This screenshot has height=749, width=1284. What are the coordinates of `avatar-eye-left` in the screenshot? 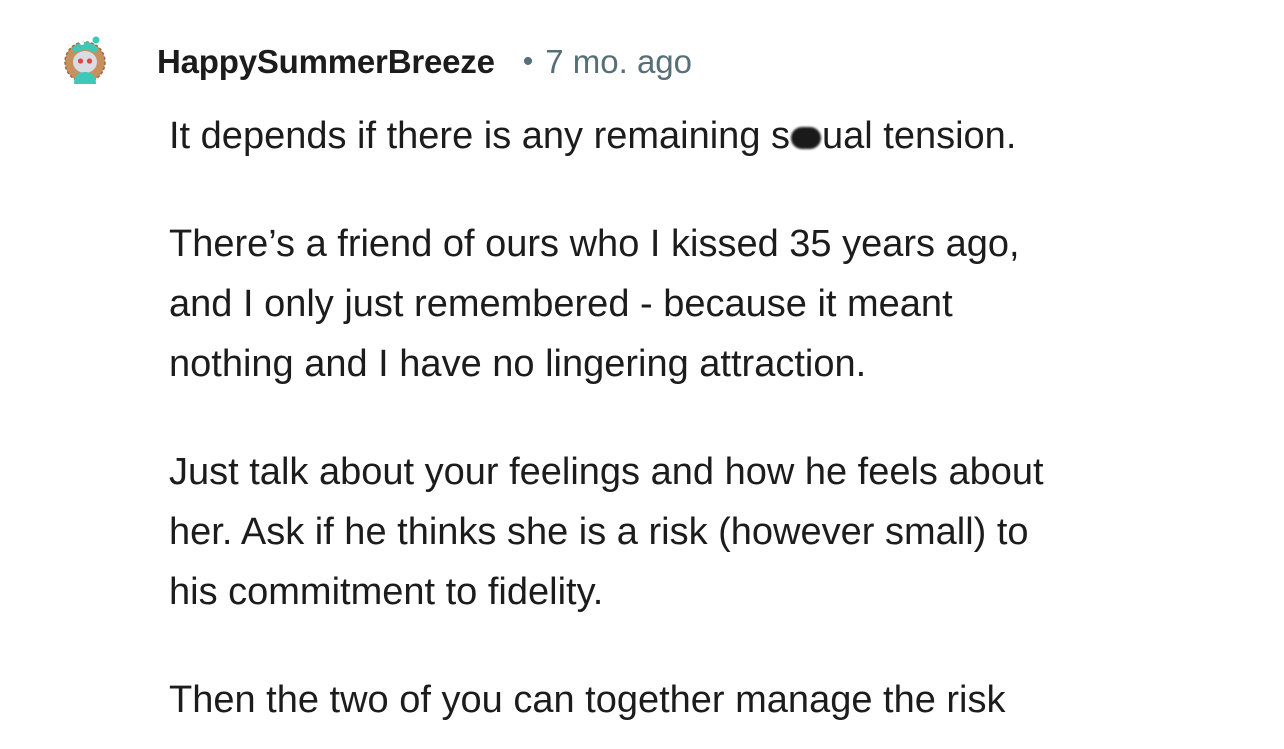 It's located at (80, 61).